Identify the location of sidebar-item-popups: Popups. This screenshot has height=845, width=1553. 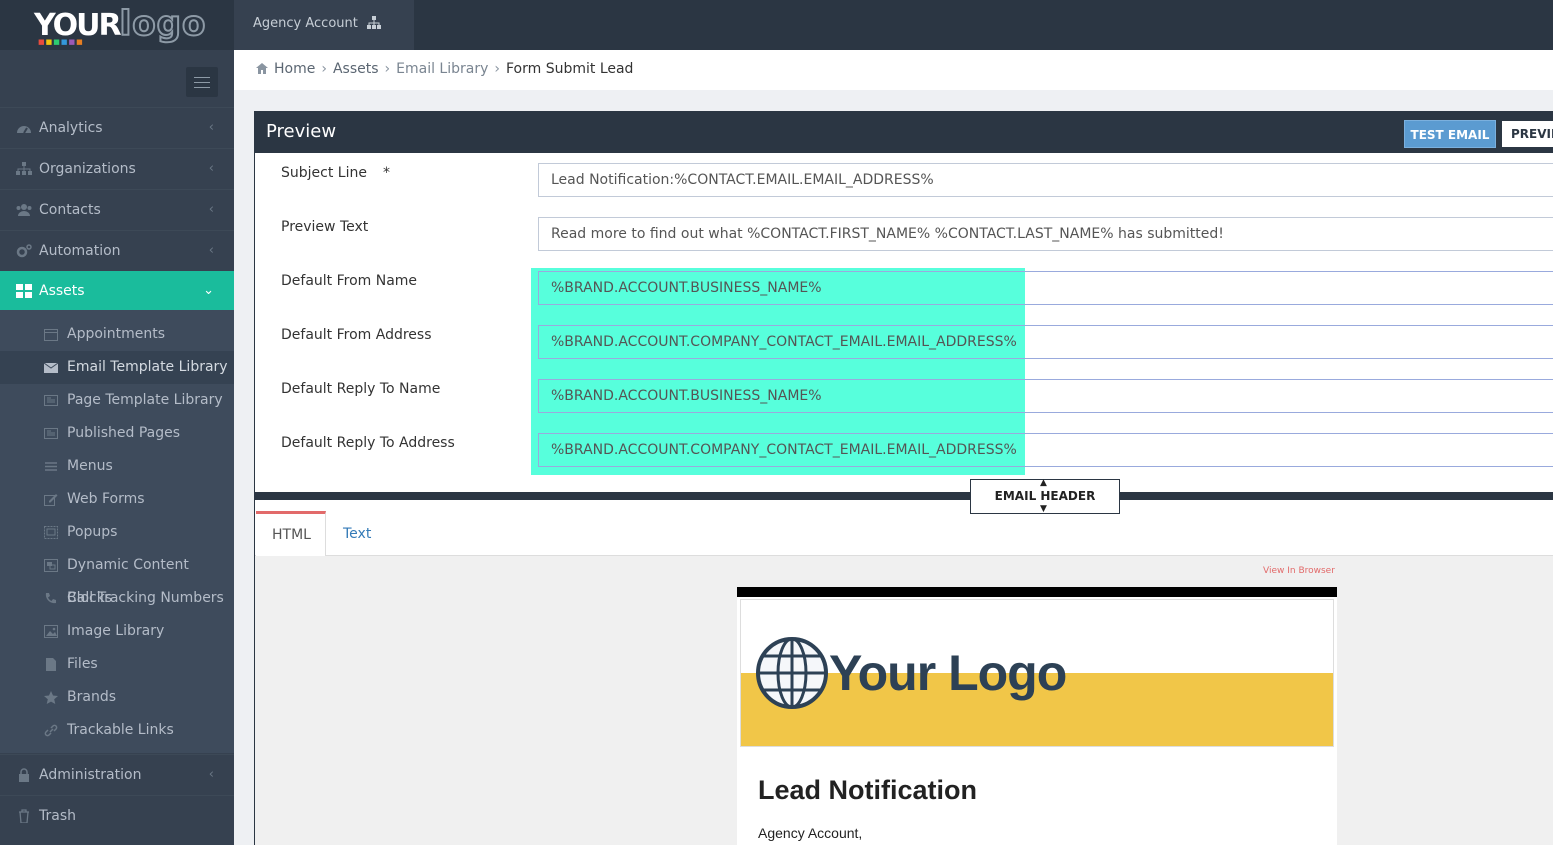
(117, 532).